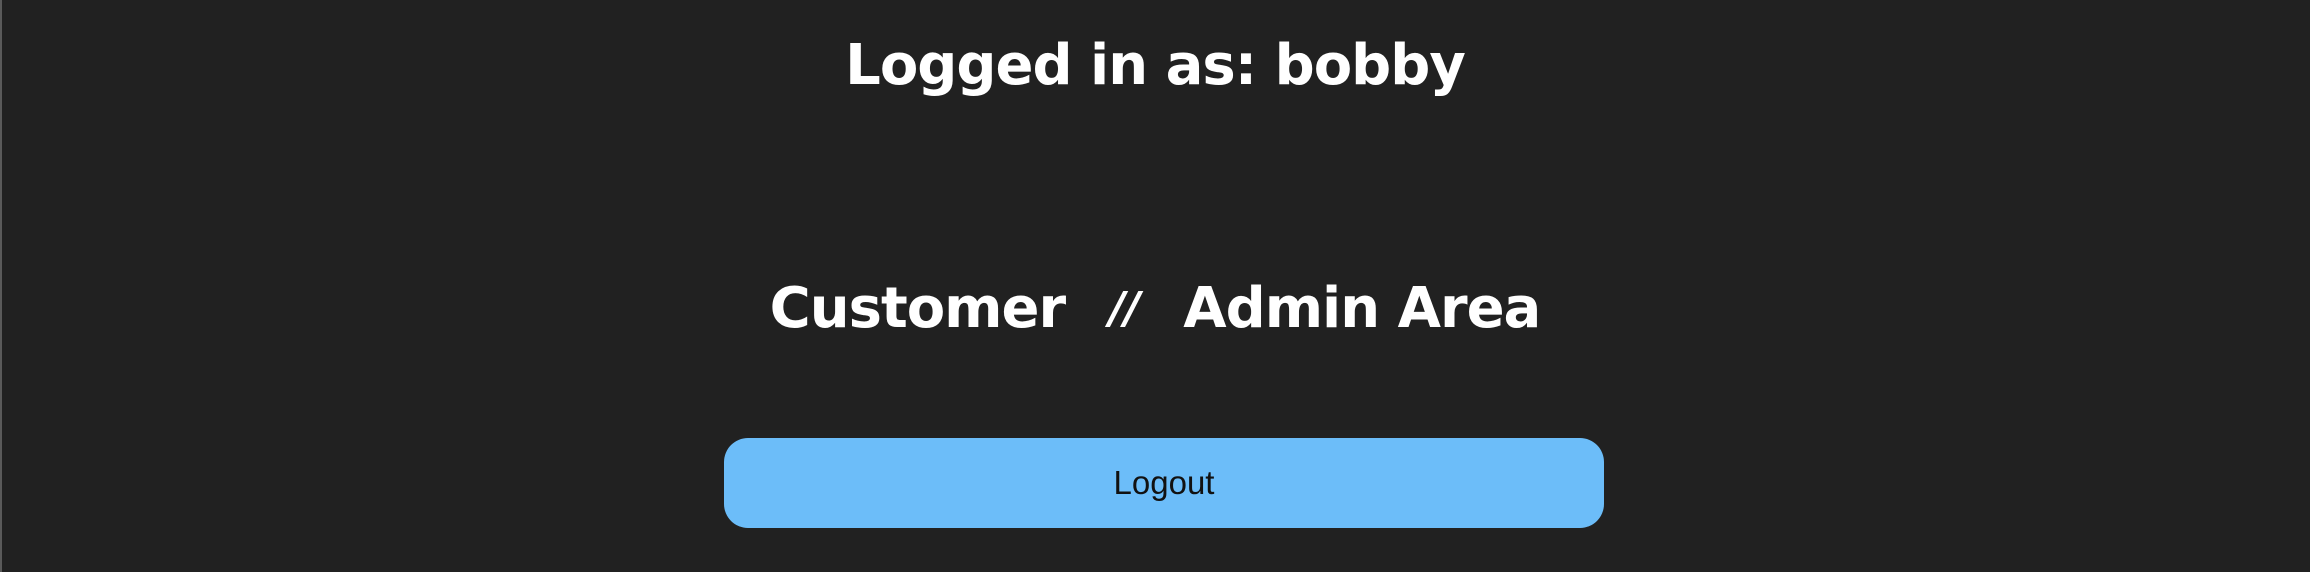 This screenshot has height=572, width=2310. Describe the element at coordinates (1155, 308) in the screenshot. I see `area-nav: Customer // Admin Area` at that location.